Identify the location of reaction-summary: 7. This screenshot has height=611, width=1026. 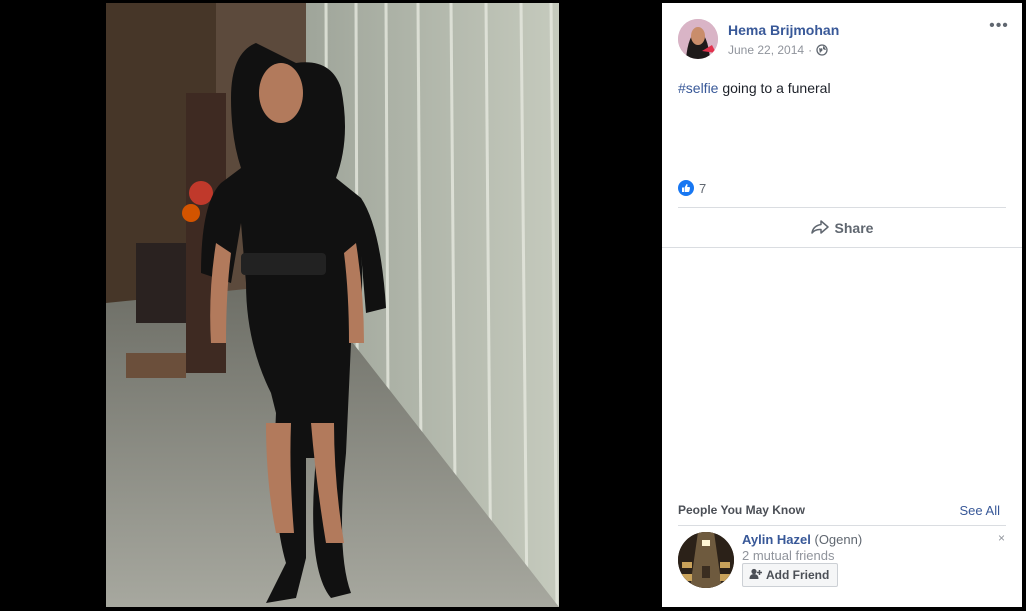
(692, 188).